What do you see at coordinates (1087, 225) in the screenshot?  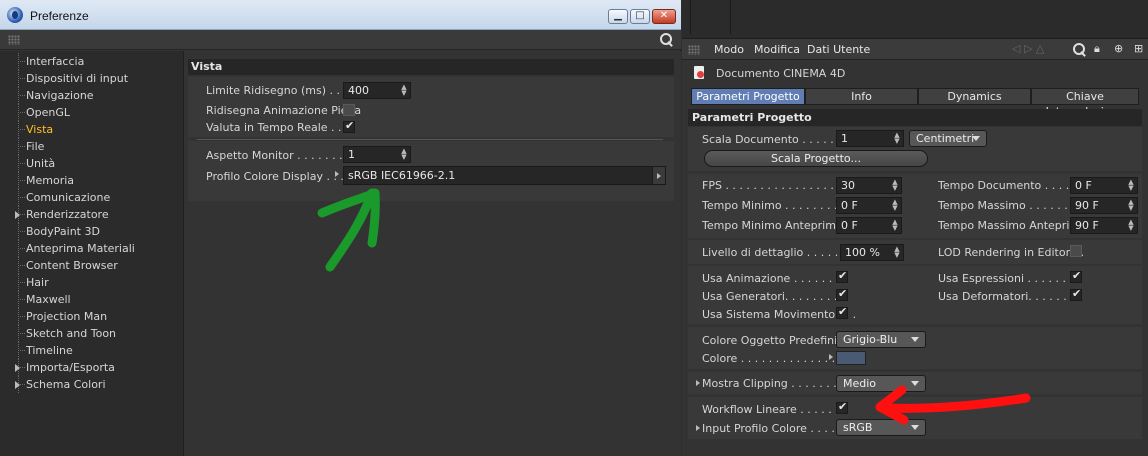 I see `tempo-massimo-anteprima-value: 90 F` at bounding box center [1087, 225].